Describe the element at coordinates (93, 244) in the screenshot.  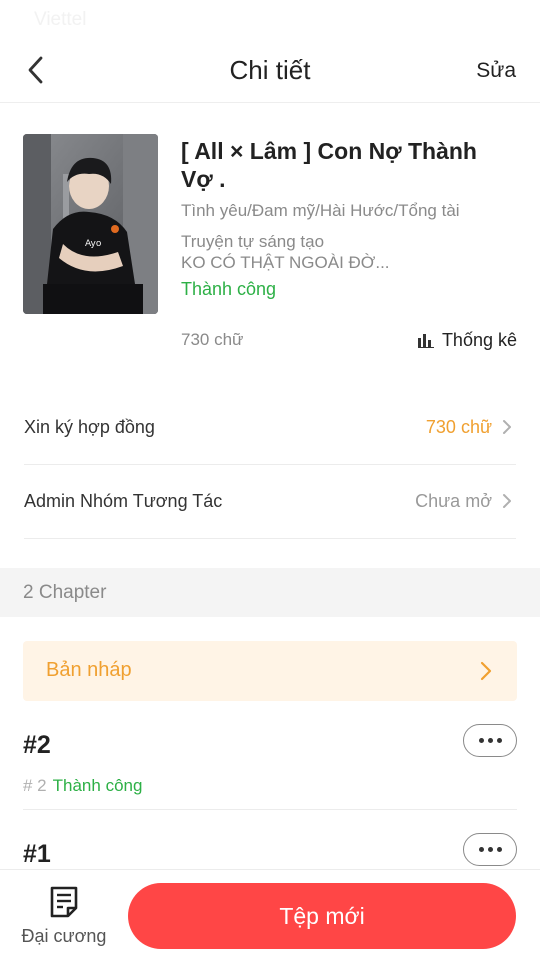
I see `svg-text: Ayo` at that location.